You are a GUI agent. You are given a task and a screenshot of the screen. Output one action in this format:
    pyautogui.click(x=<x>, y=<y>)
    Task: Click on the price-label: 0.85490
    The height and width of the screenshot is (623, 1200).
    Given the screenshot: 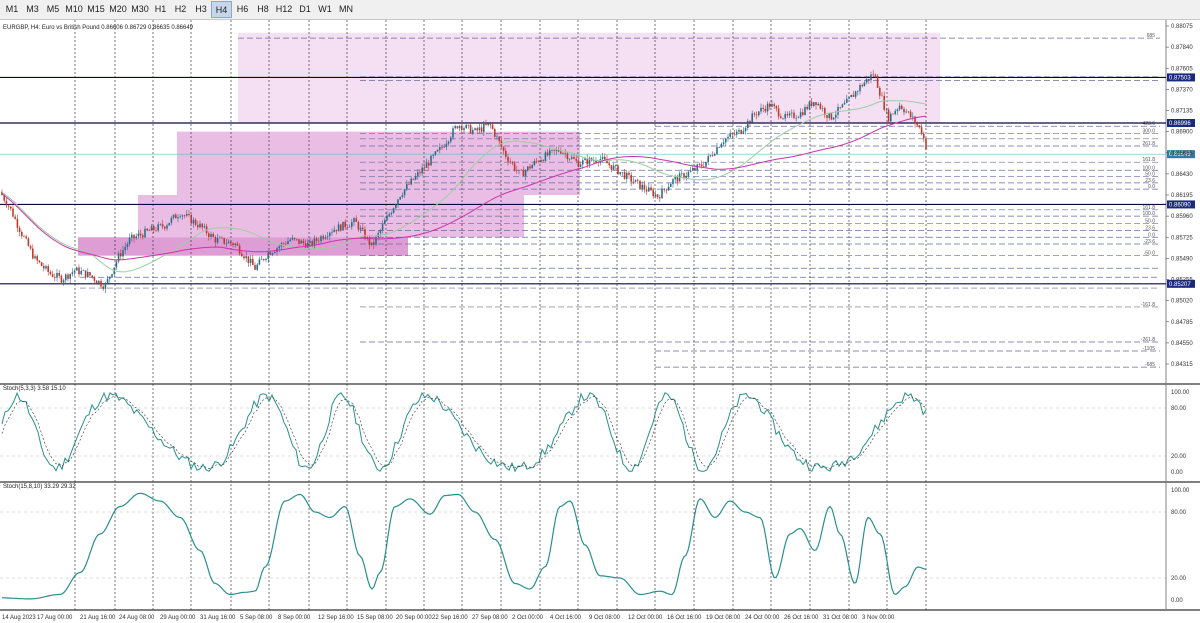 What is the action you would take?
    pyautogui.click(x=1182, y=259)
    